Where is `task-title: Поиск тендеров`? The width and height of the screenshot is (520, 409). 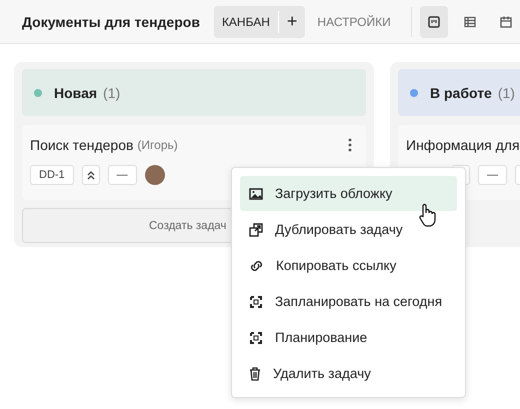
task-title: Поиск тендеров is located at coordinates (82, 145).